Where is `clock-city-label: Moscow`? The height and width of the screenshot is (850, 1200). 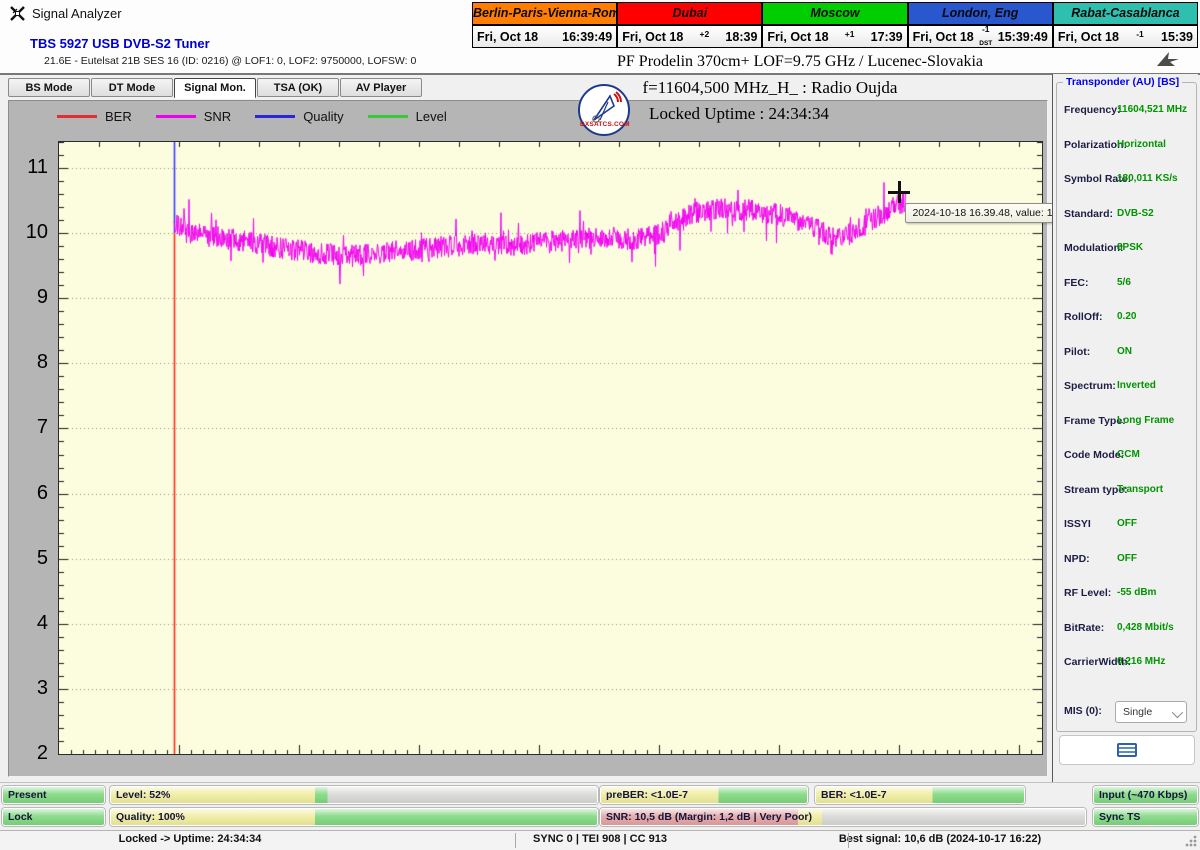
clock-city-label: Moscow is located at coordinates (835, 14).